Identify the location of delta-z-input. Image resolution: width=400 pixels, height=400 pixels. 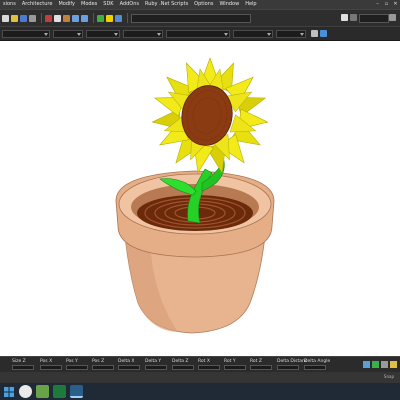
(183, 367).